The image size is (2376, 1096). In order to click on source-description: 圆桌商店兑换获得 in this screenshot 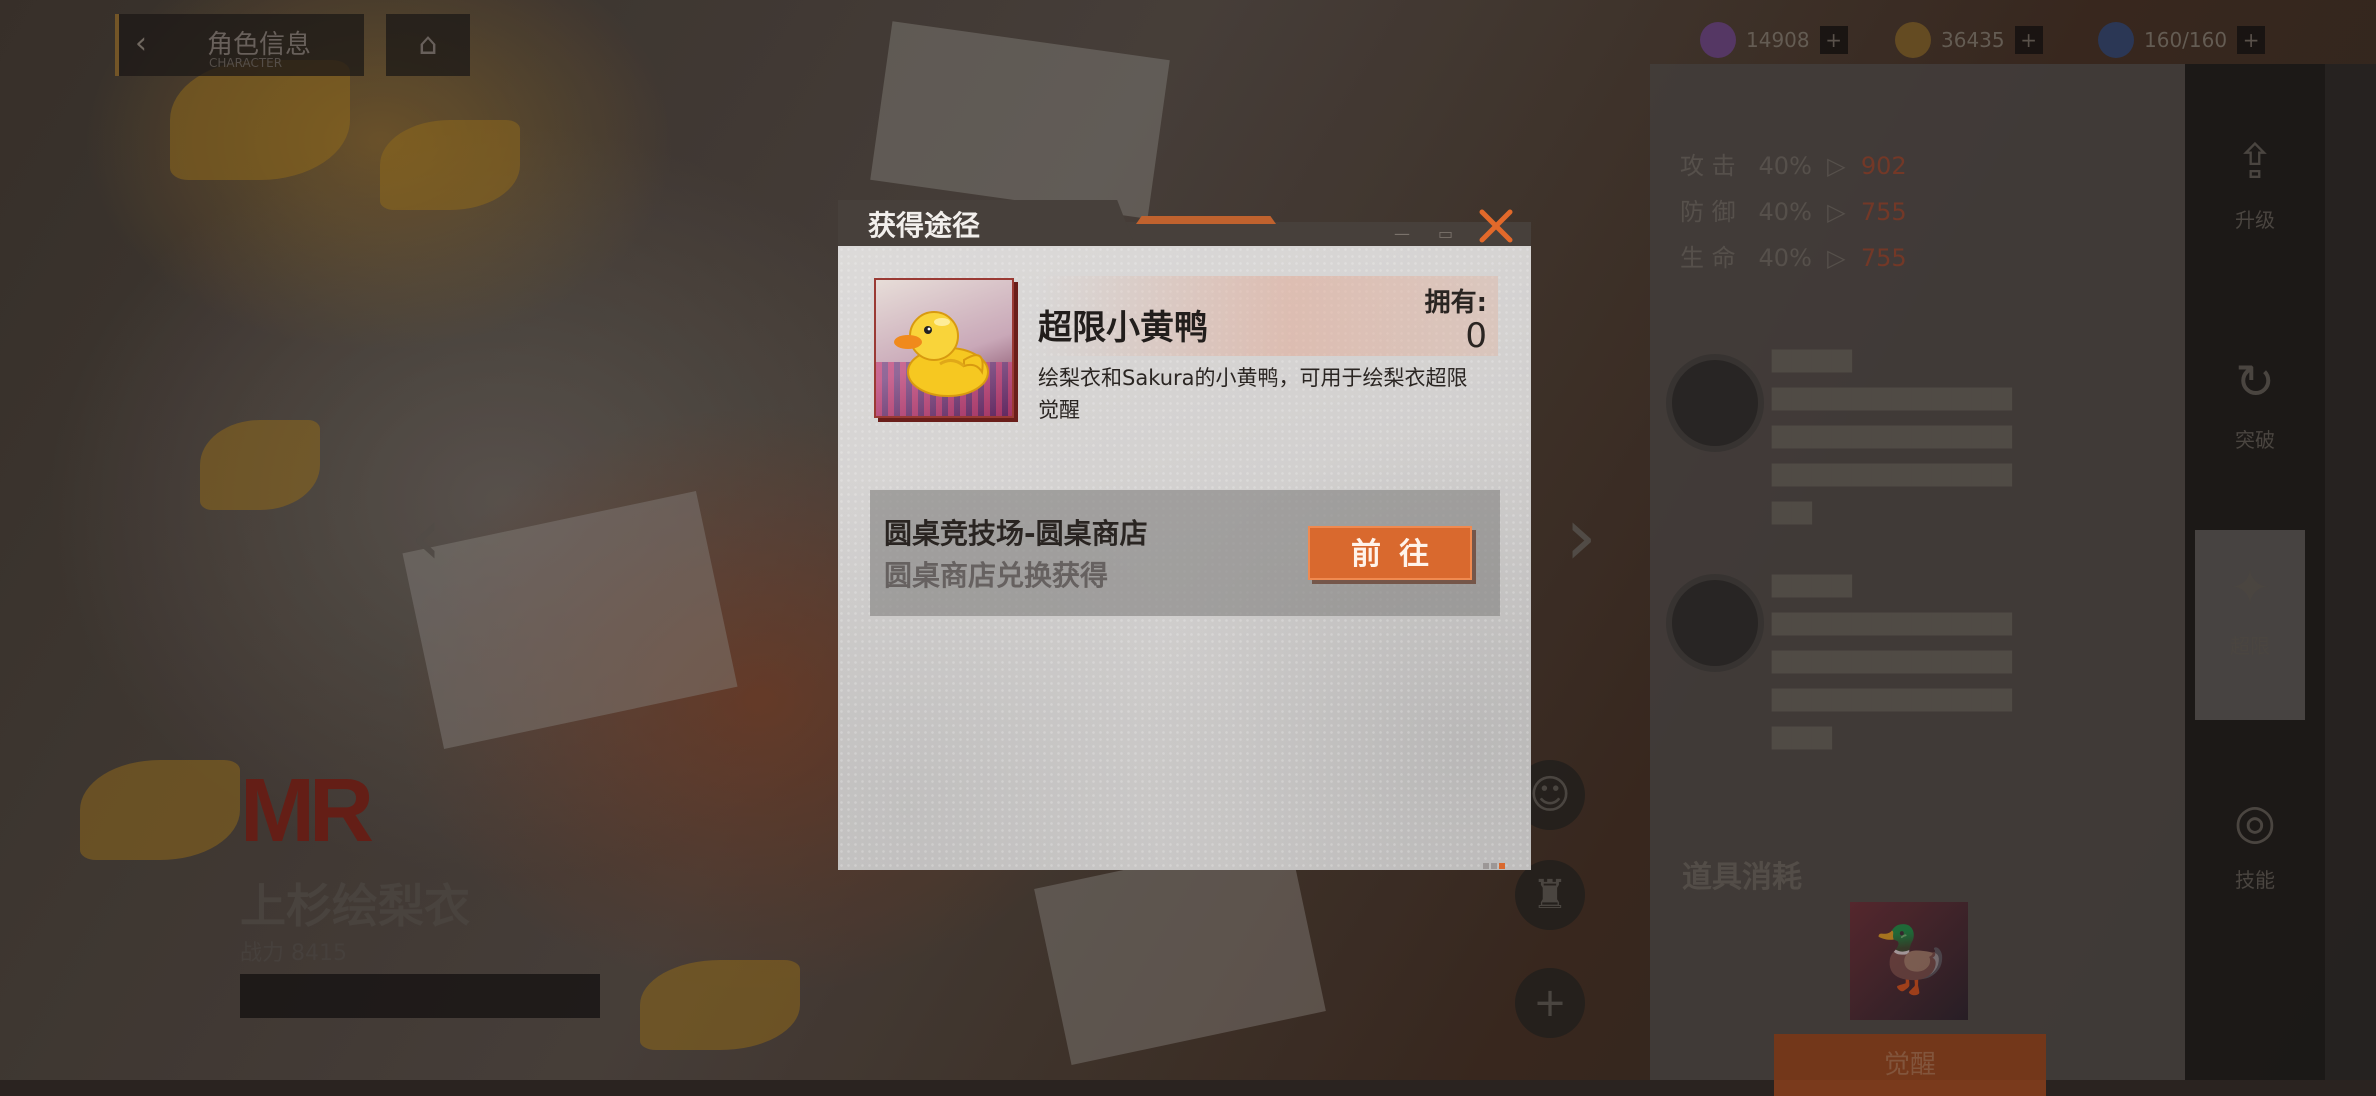, I will do `click(996, 575)`.